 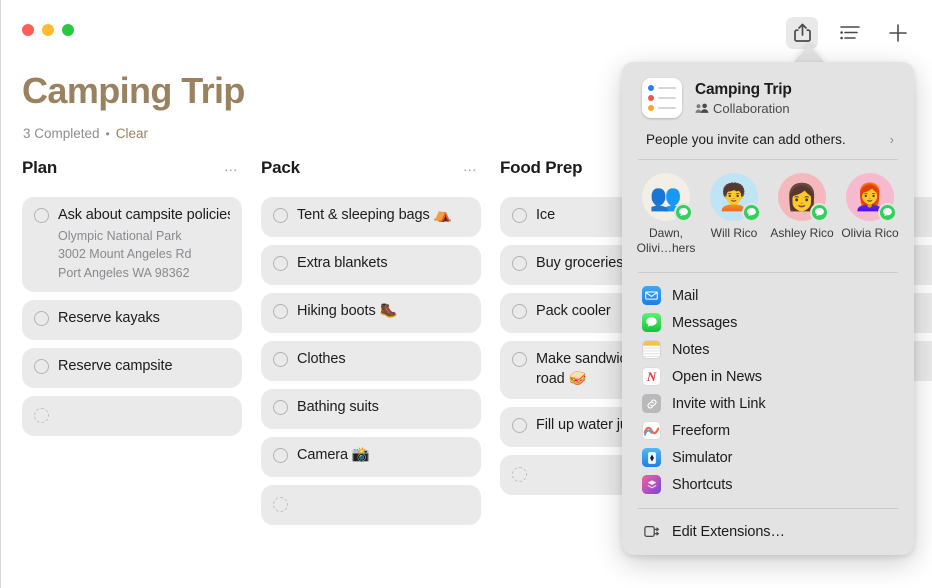 What do you see at coordinates (666, 214) in the screenshot?
I see `participant: 👥 Dawn, Olivi…hers` at bounding box center [666, 214].